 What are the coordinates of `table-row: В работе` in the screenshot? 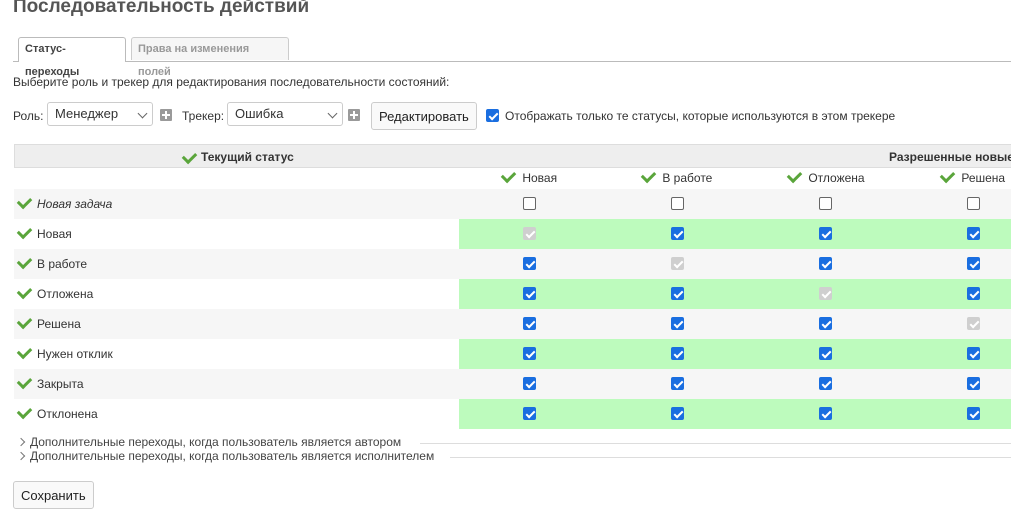 It's located at (512, 264).